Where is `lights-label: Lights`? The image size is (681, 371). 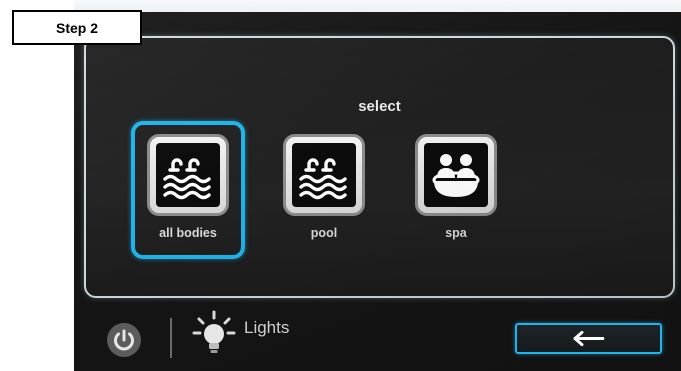 lights-label: Lights is located at coordinates (266, 328).